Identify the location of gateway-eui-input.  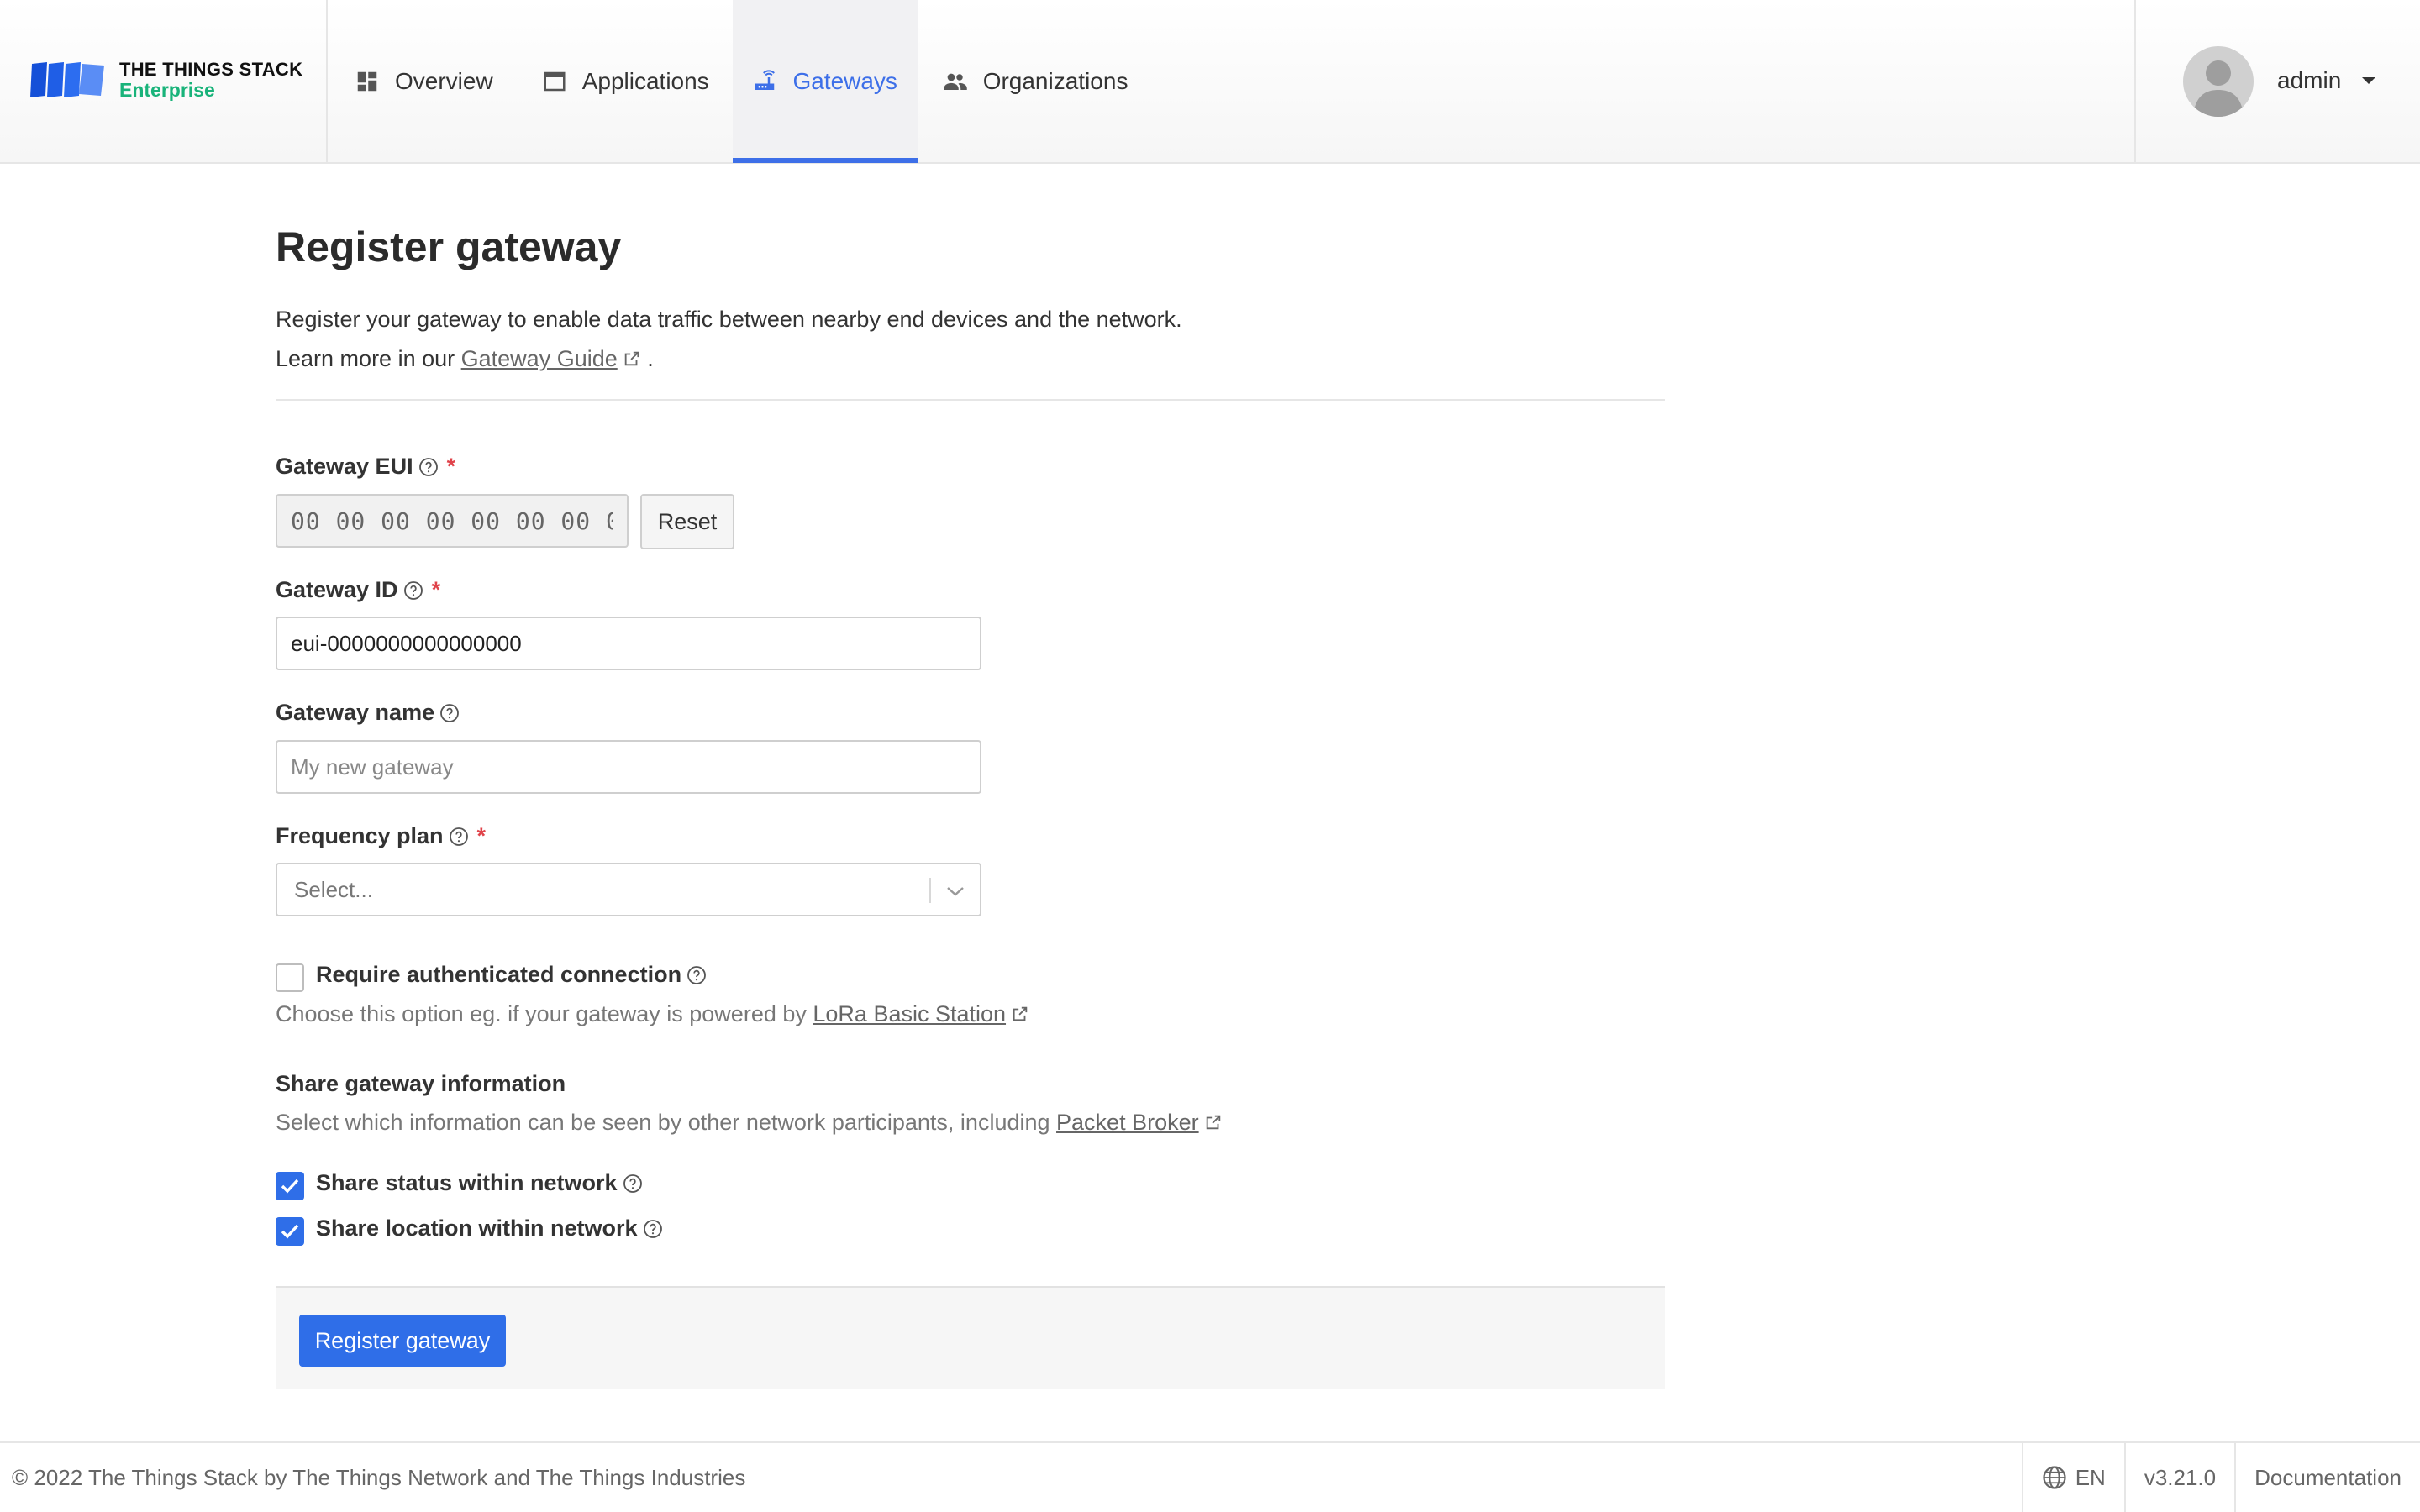
(452, 521).